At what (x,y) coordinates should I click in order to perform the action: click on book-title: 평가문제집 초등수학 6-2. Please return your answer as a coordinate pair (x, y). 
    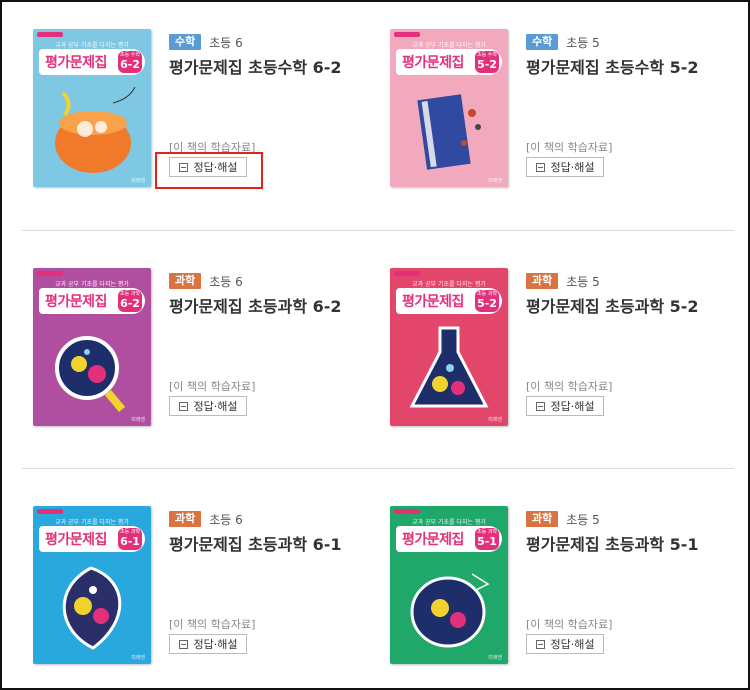
    Looking at the image, I should click on (255, 66).